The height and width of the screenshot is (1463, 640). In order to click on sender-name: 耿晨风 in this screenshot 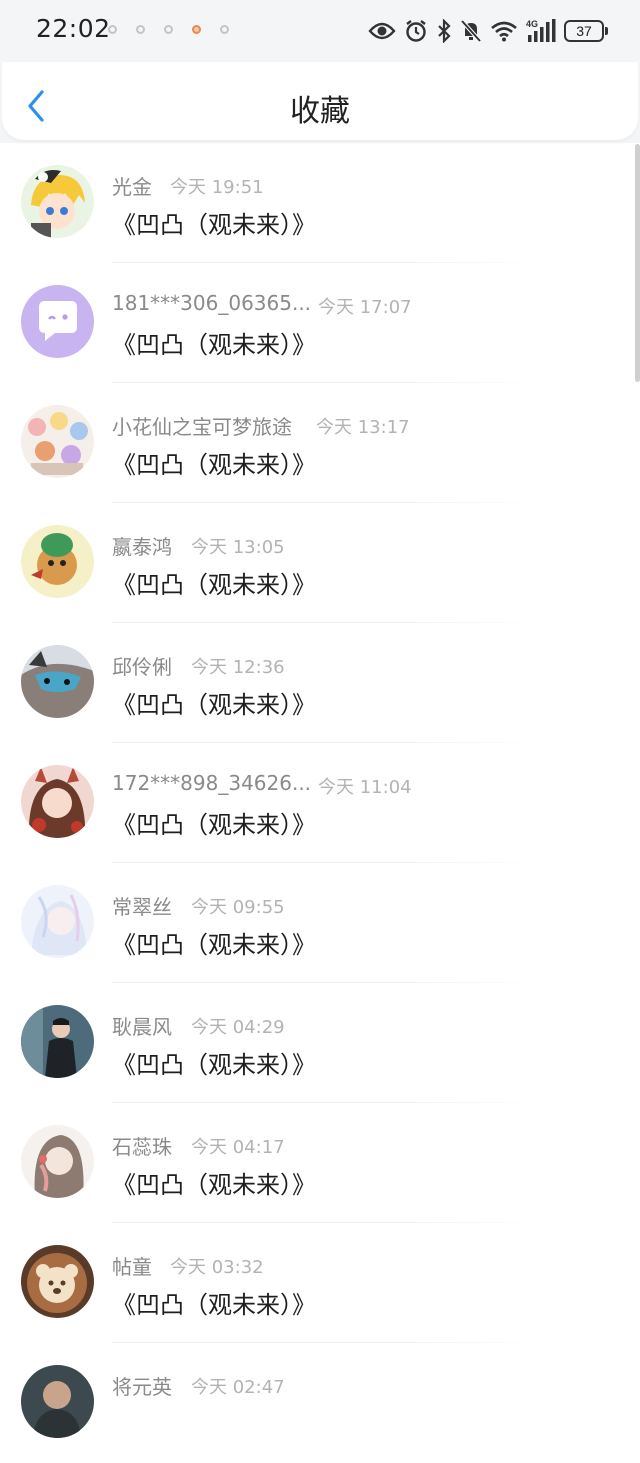, I will do `click(142, 1027)`.